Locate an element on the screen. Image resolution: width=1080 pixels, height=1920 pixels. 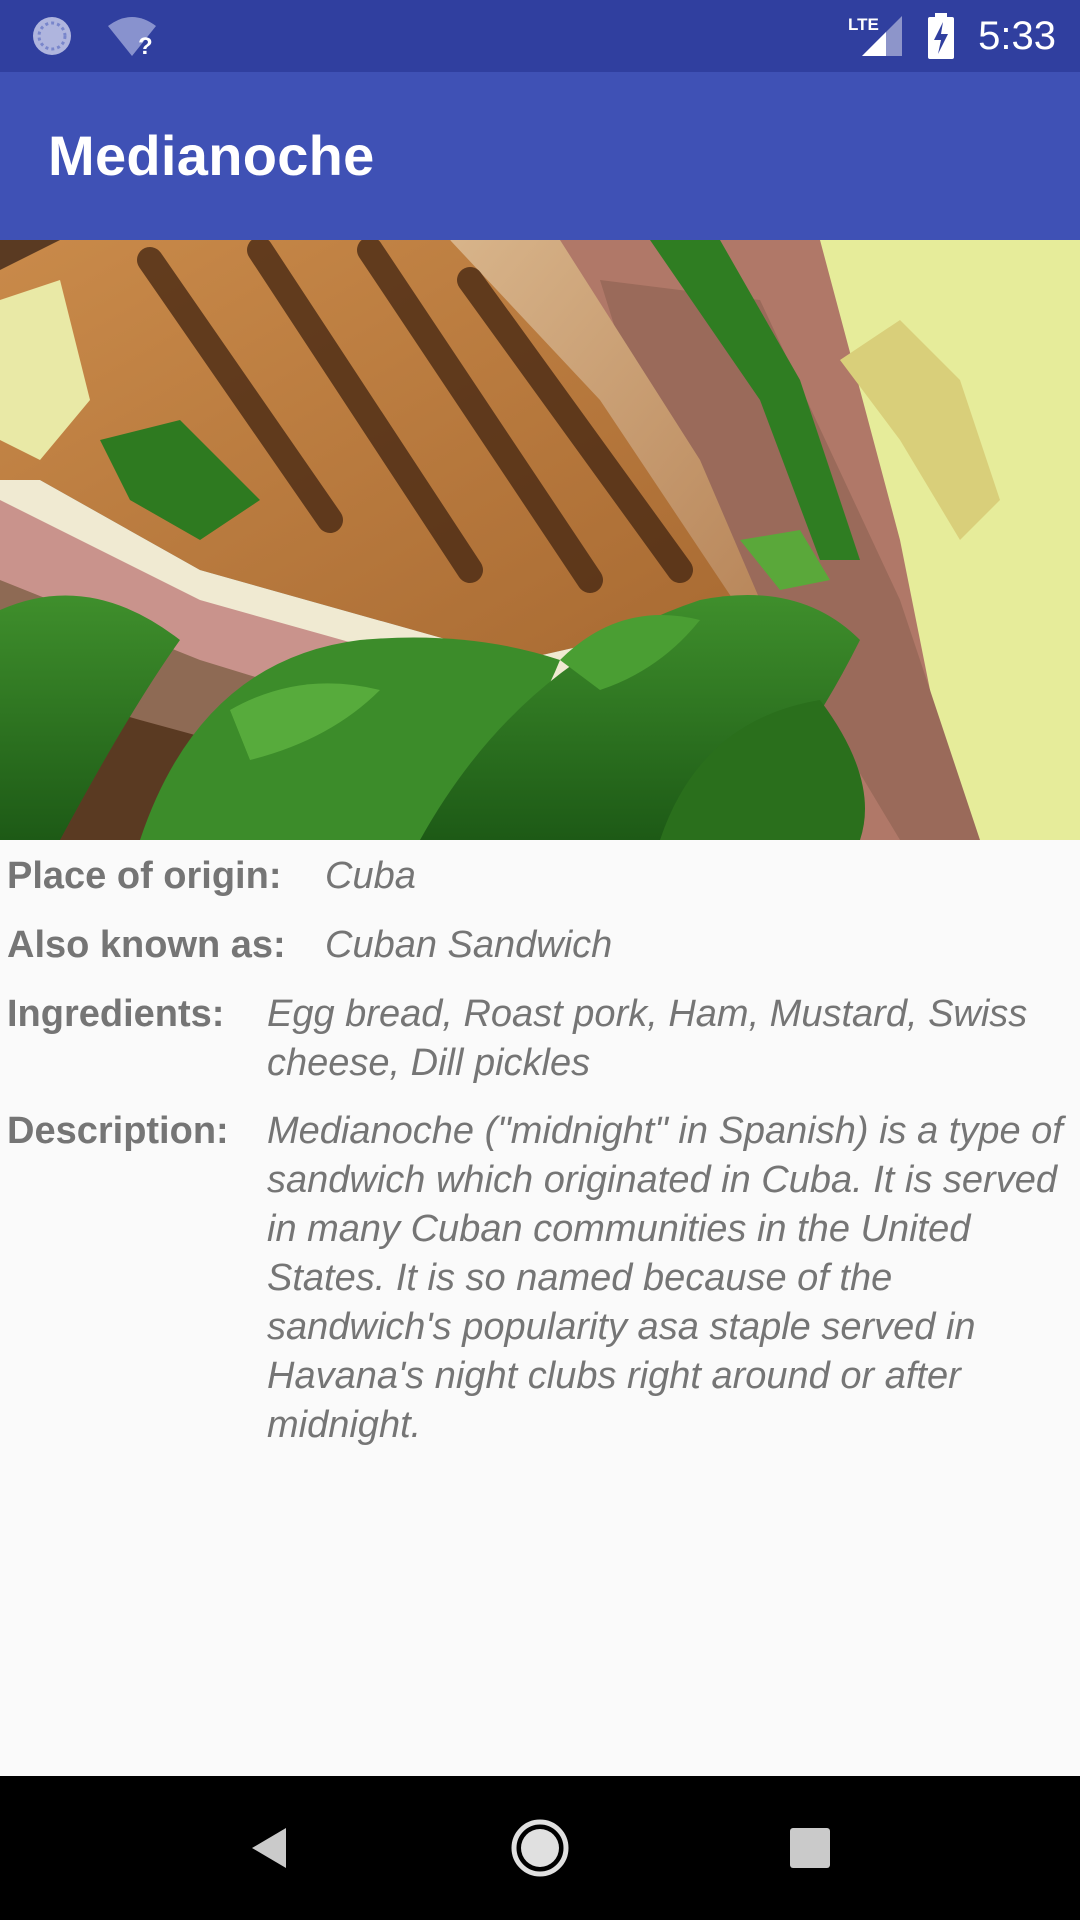
status-time: 5:33 is located at coordinates (1017, 35).